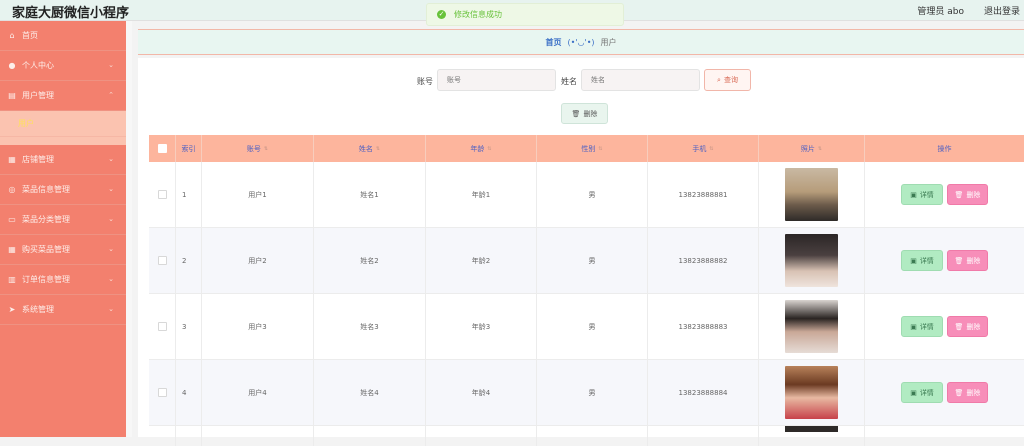 The width and height of the screenshot is (1024, 446). Describe the element at coordinates (944, 148) in the screenshot. I see `col-action-label: 操作` at that location.